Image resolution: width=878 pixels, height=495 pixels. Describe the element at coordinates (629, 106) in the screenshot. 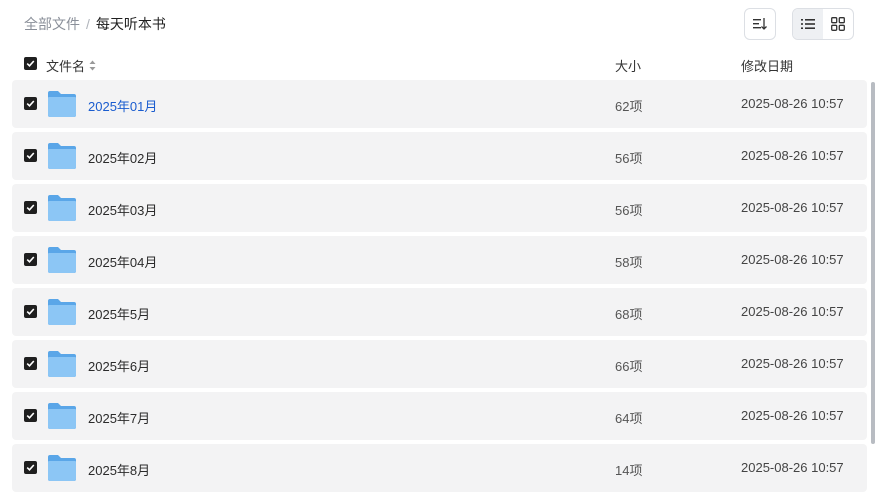

I see `file-size: 62项` at that location.